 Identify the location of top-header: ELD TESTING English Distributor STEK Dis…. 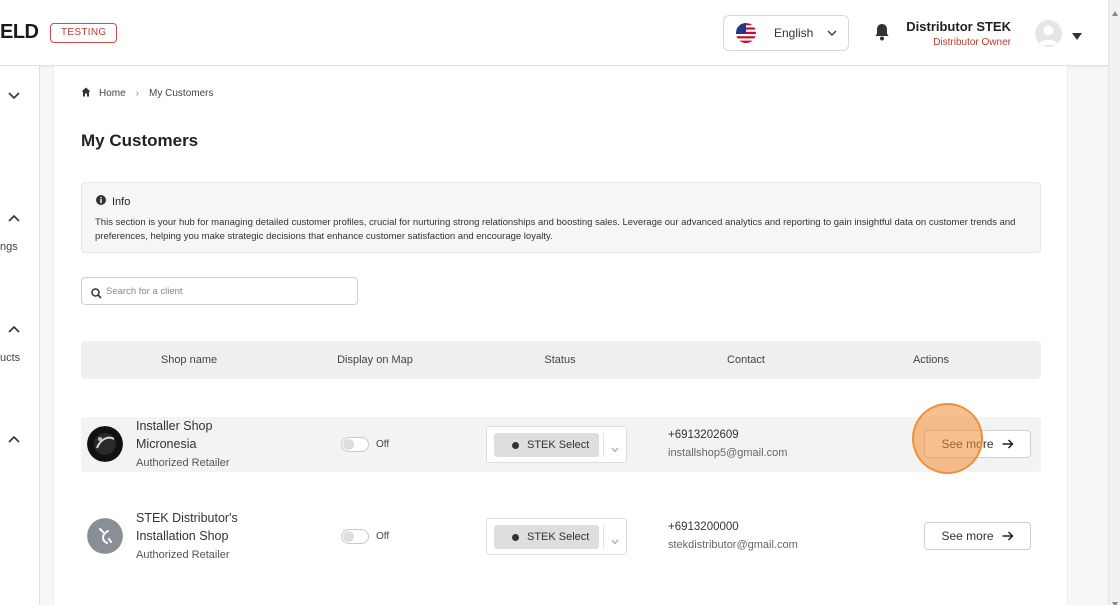
(554, 33).